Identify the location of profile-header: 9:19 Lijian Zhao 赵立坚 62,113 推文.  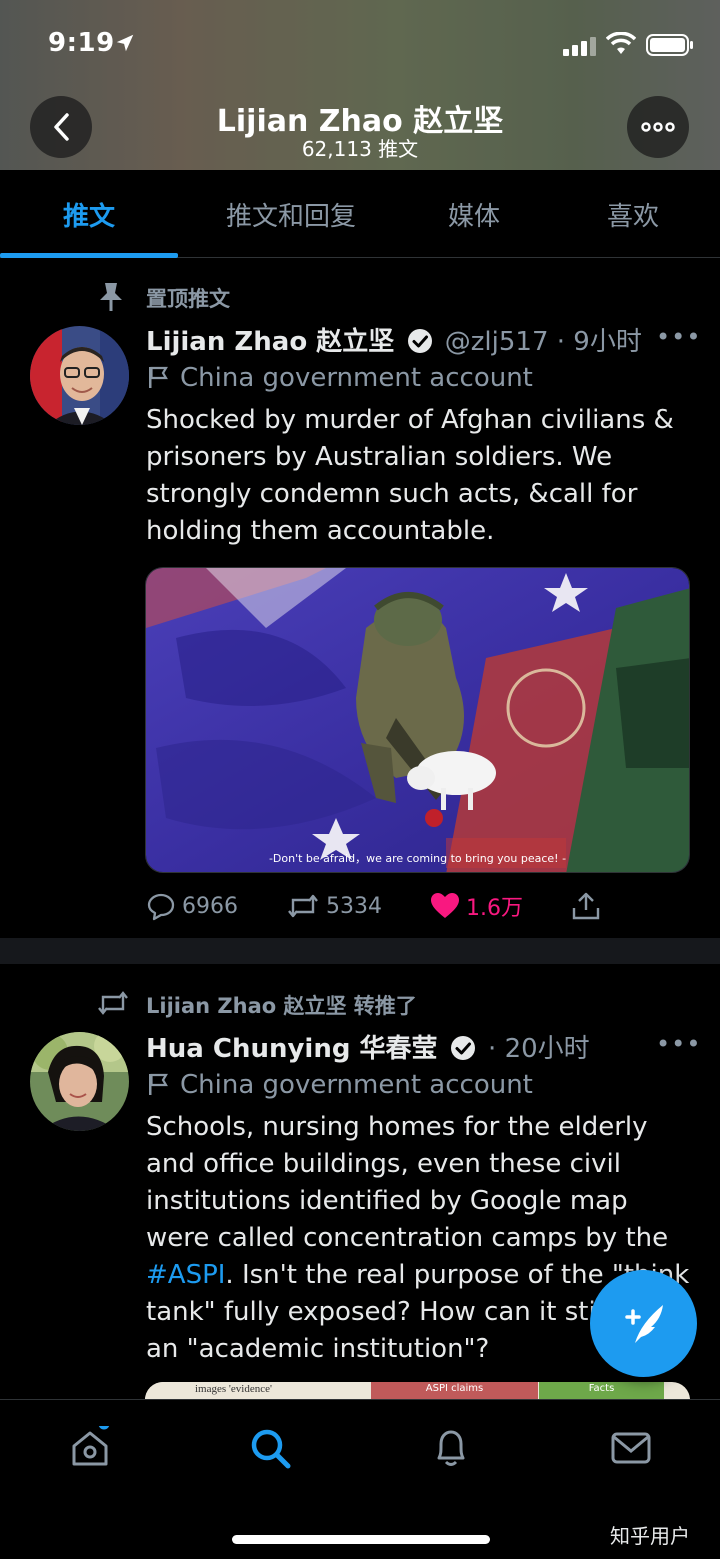
(360, 85).